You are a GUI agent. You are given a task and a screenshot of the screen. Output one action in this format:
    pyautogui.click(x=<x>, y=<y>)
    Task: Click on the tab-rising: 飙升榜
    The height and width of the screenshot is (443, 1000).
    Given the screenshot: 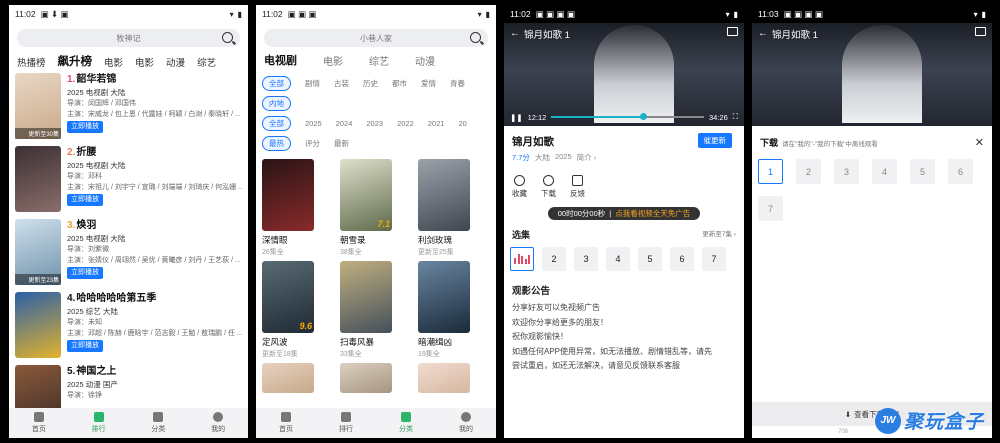 What is the action you would take?
    pyautogui.click(x=75, y=61)
    